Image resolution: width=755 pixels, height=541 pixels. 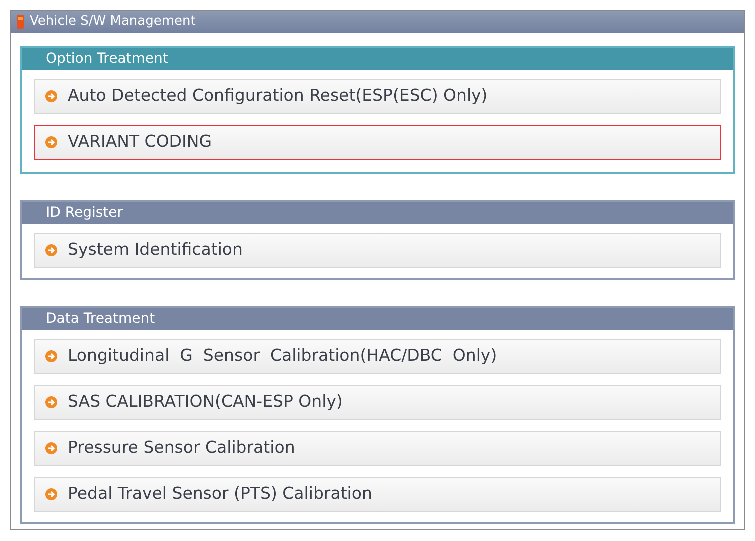 What do you see at coordinates (377, 96) in the screenshot?
I see `menu-item: Auto Detected Configuration Reset(ESP(ESC) Only)` at bounding box center [377, 96].